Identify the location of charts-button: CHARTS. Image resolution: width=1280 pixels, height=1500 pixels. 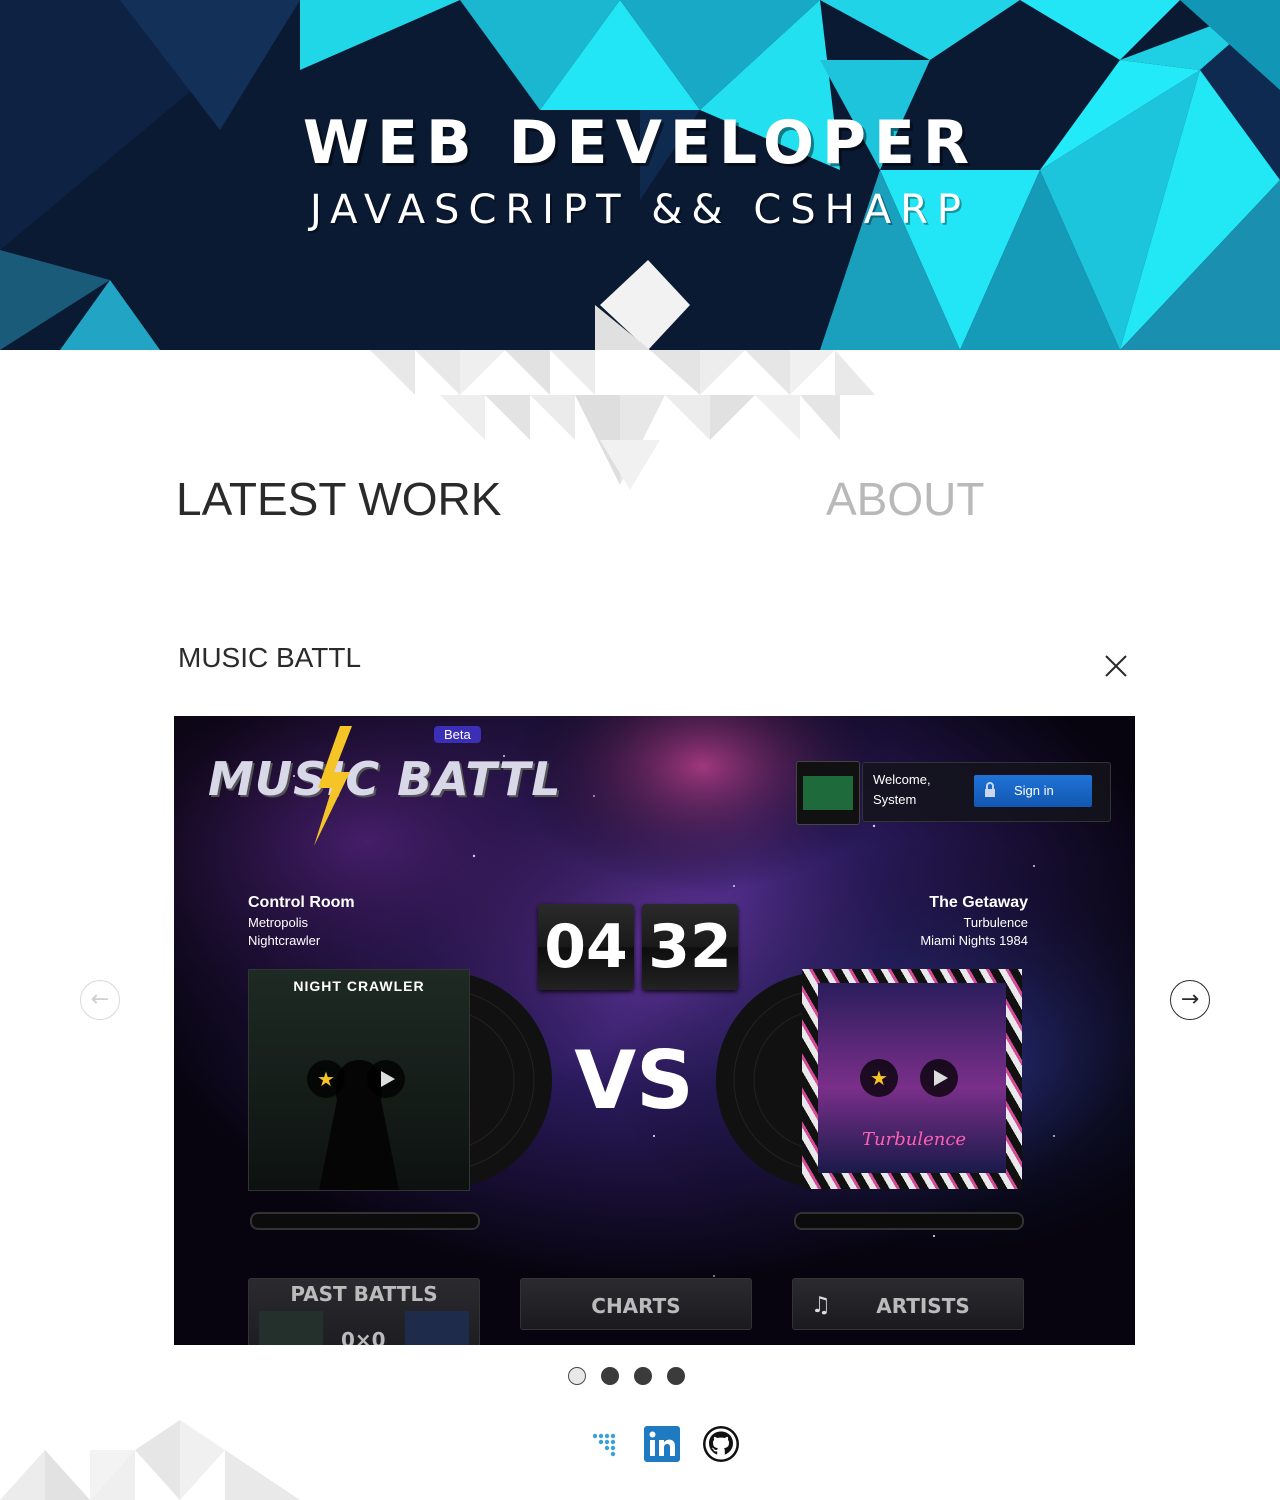
(636, 1304).